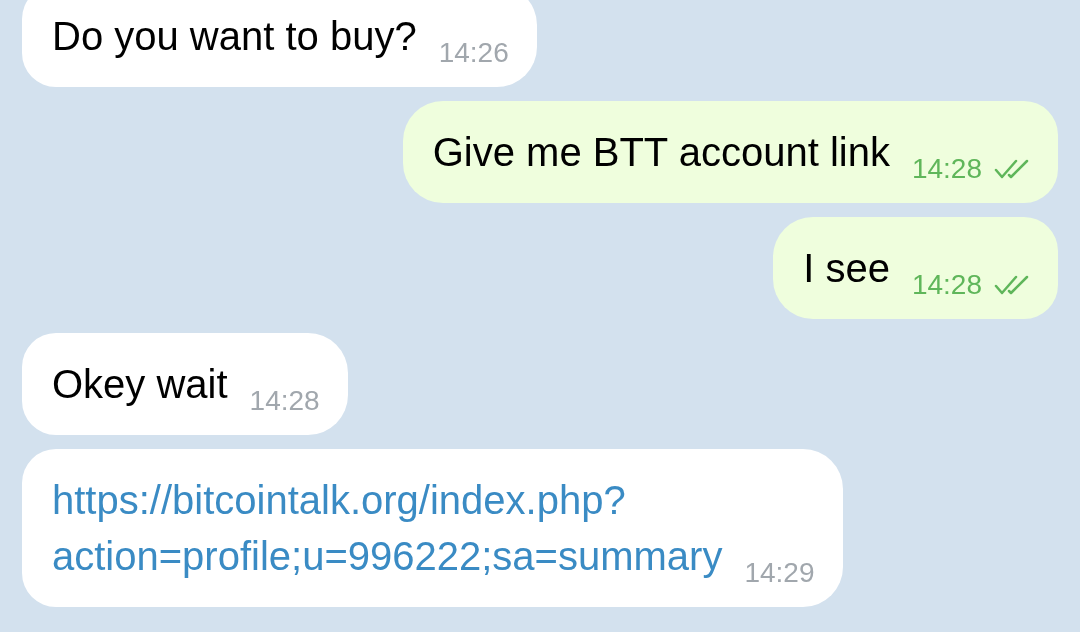 Image resolution: width=1080 pixels, height=632 pixels. I want to click on message-text: Give me BTT account link, so click(661, 152).